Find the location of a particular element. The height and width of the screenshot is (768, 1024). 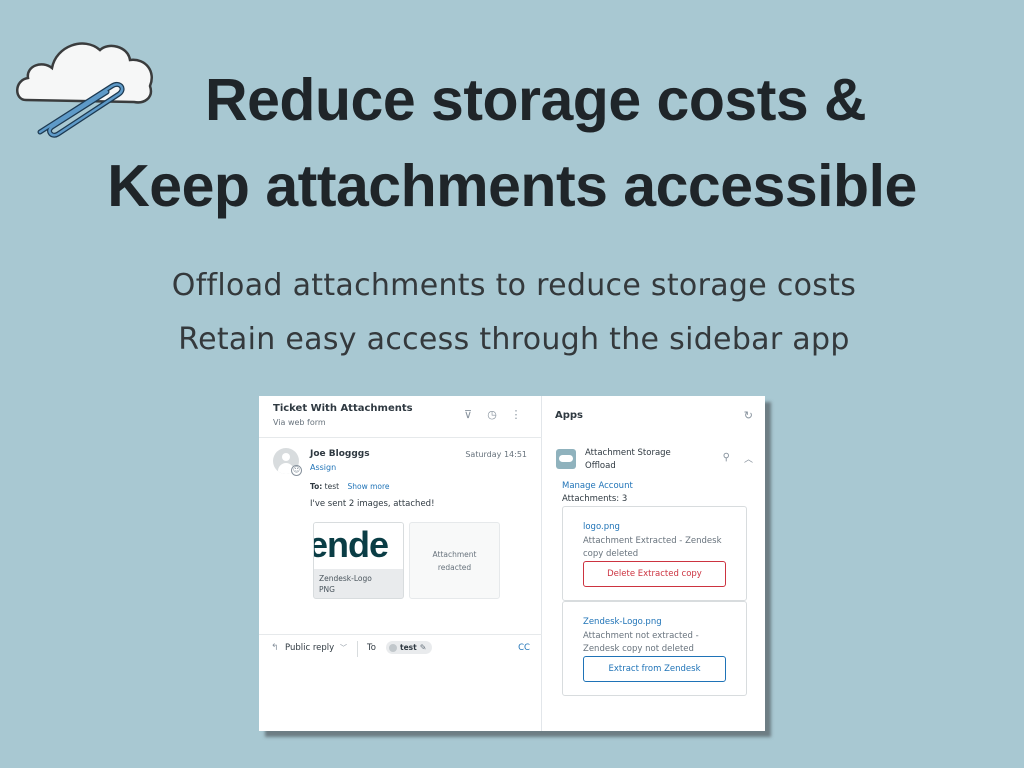

headline-line-2: Keep attachments accessible is located at coordinates (512, 186).